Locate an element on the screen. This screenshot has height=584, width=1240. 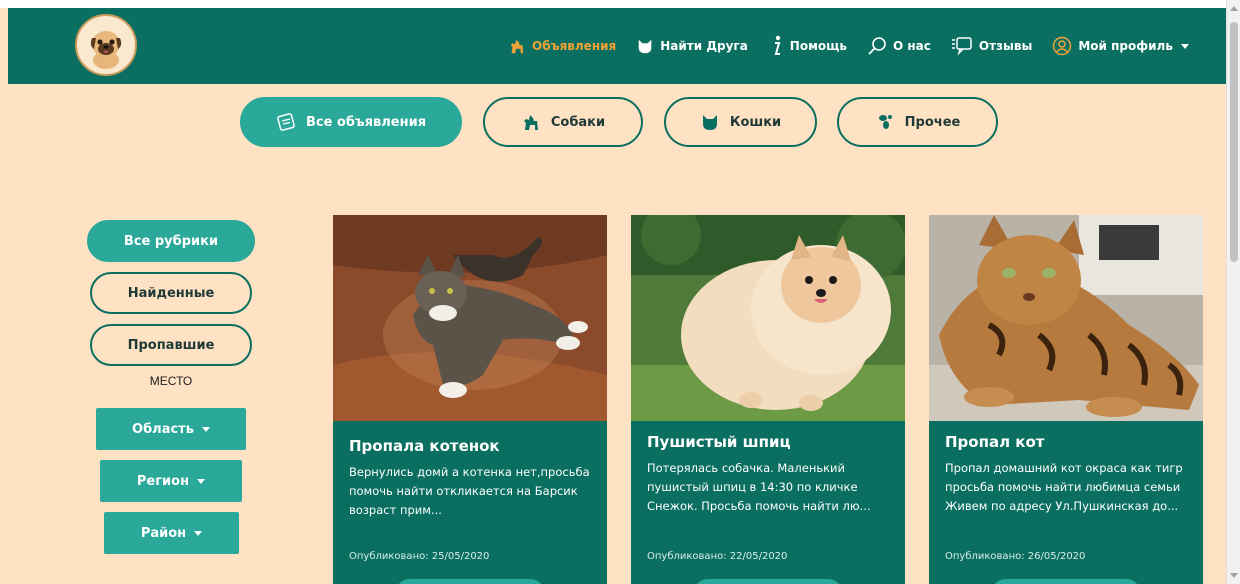
nav-help-label: Помощь is located at coordinates (818, 46).